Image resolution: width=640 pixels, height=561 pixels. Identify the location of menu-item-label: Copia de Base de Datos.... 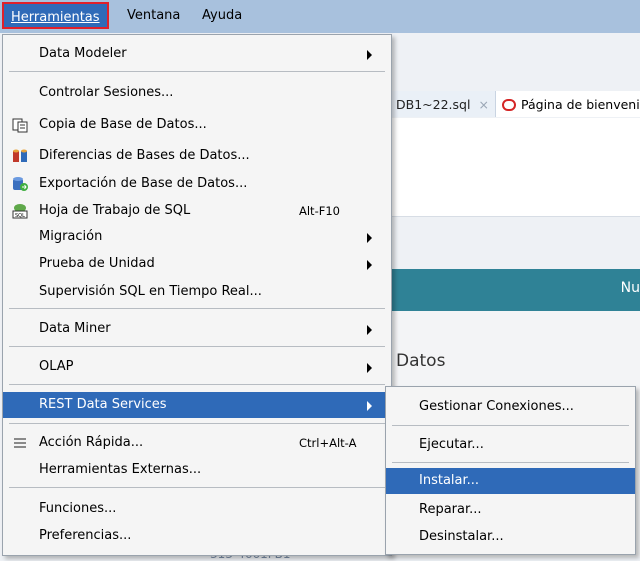
(123, 124).